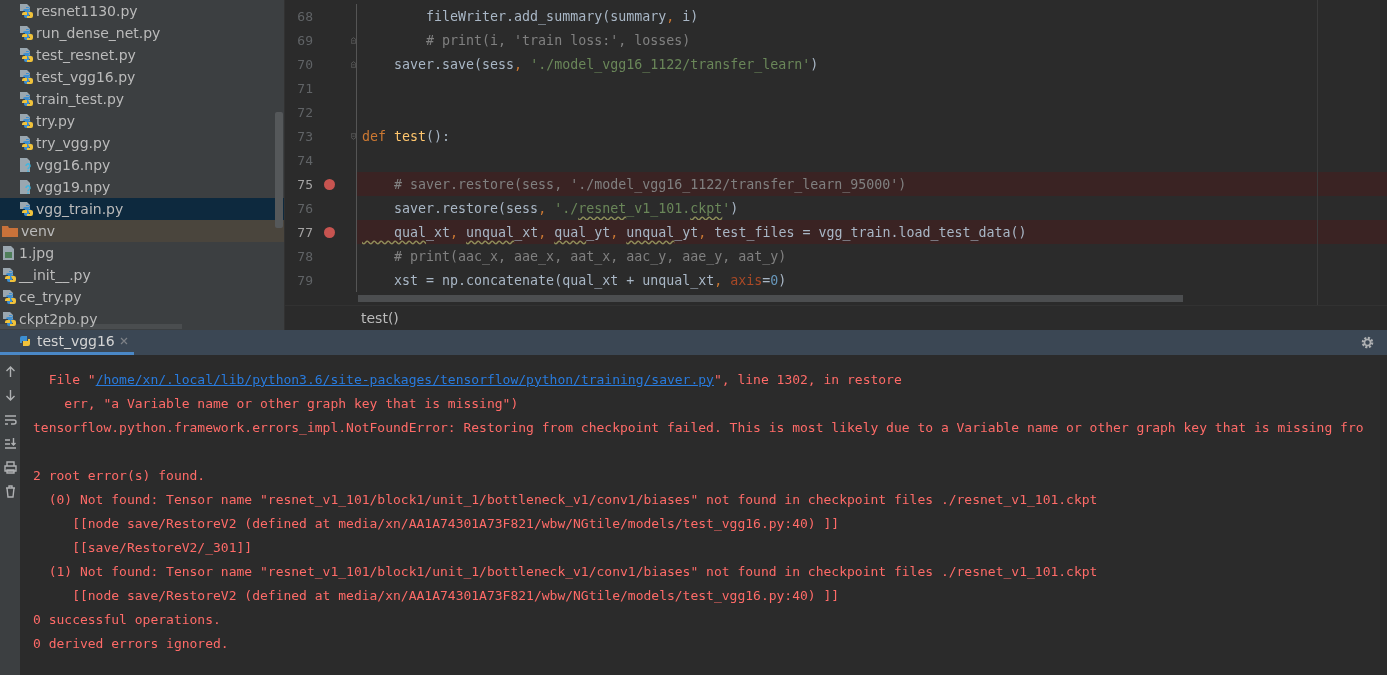  What do you see at coordinates (304, 232) in the screenshot?
I see `line-number: 77` at bounding box center [304, 232].